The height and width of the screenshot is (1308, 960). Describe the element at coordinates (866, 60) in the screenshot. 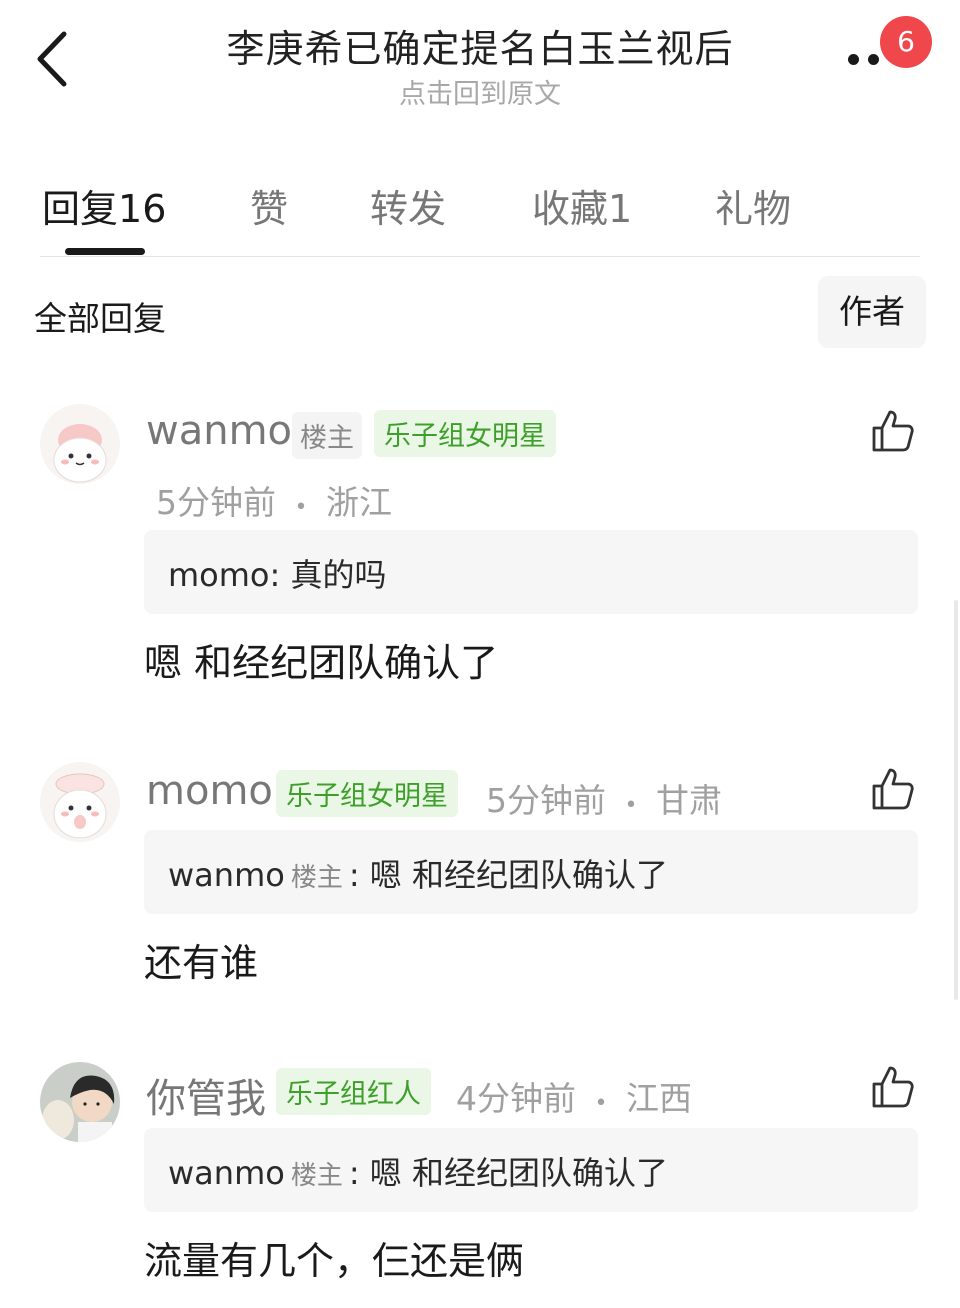

I see `more-options-icon` at that location.